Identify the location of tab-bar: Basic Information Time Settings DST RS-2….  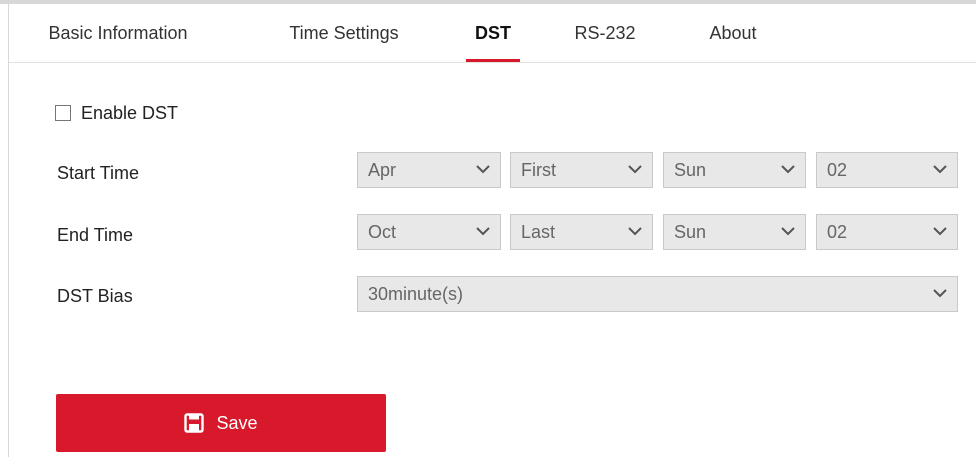
(492, 33).